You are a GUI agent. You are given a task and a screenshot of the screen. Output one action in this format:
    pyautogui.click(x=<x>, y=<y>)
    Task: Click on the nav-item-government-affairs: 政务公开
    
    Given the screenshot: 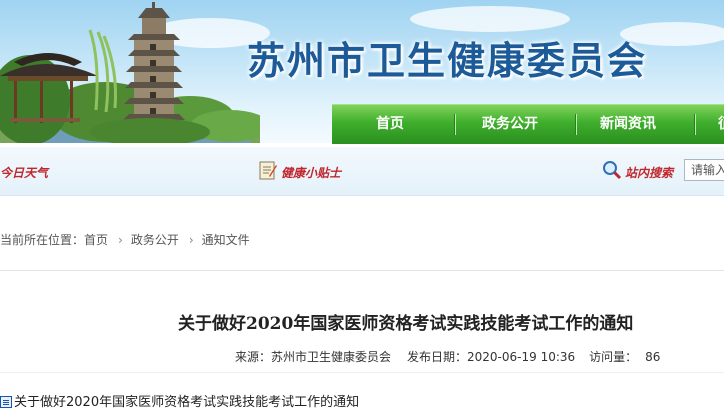 What is the action you would take?
    pyautogui.click(x=510, y=124)
    